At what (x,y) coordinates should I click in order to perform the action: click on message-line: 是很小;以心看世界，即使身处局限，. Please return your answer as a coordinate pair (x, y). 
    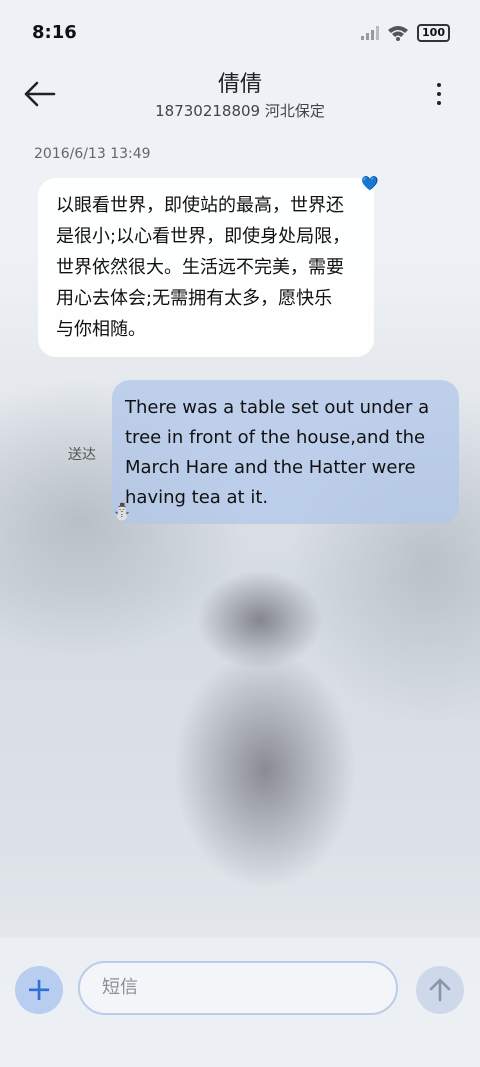
    Looking at the image, I should click on (203, 236).